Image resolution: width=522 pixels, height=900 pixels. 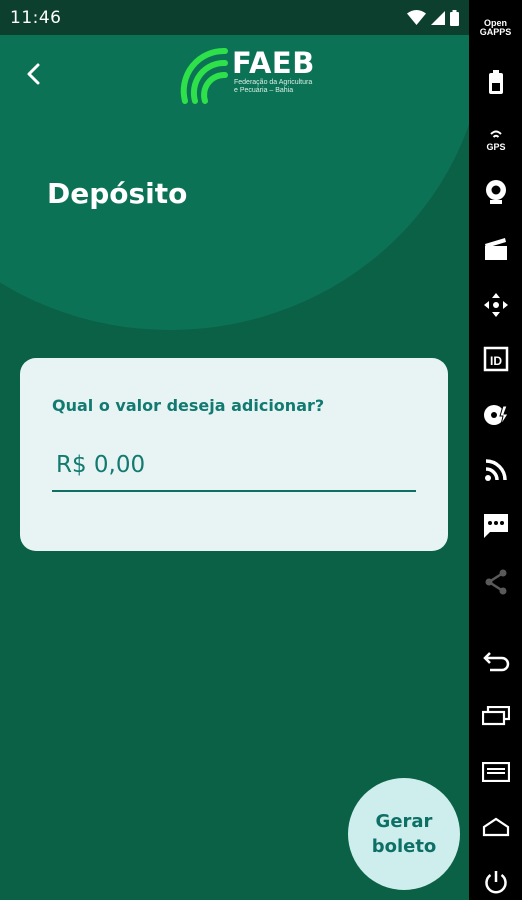 I want to click on id-icon: ID, so click(x=495, y=359).